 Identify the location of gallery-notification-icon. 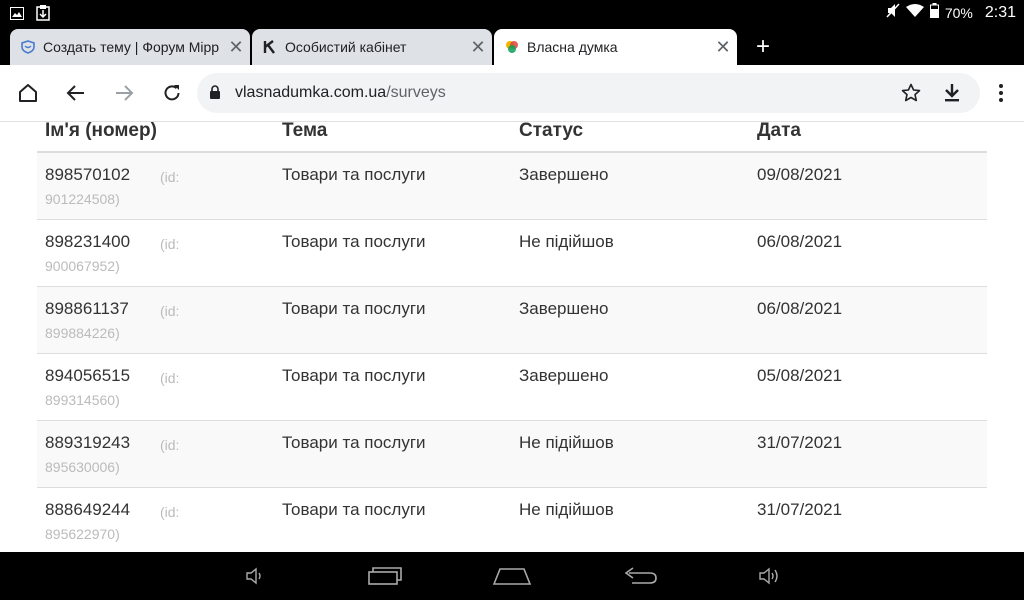
(17, 15).